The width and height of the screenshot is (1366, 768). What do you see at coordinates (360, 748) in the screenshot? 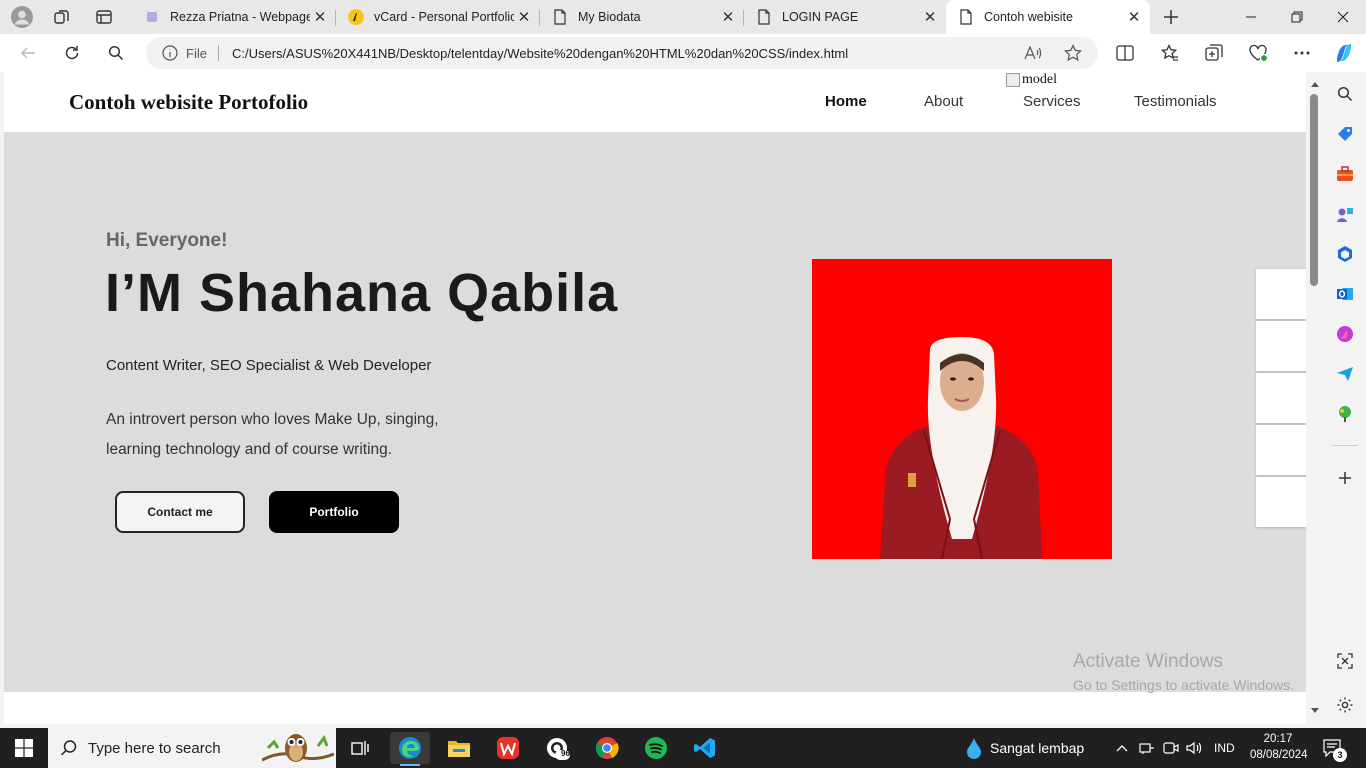
I see `task-view-icon` at bounding box center [360, 748].